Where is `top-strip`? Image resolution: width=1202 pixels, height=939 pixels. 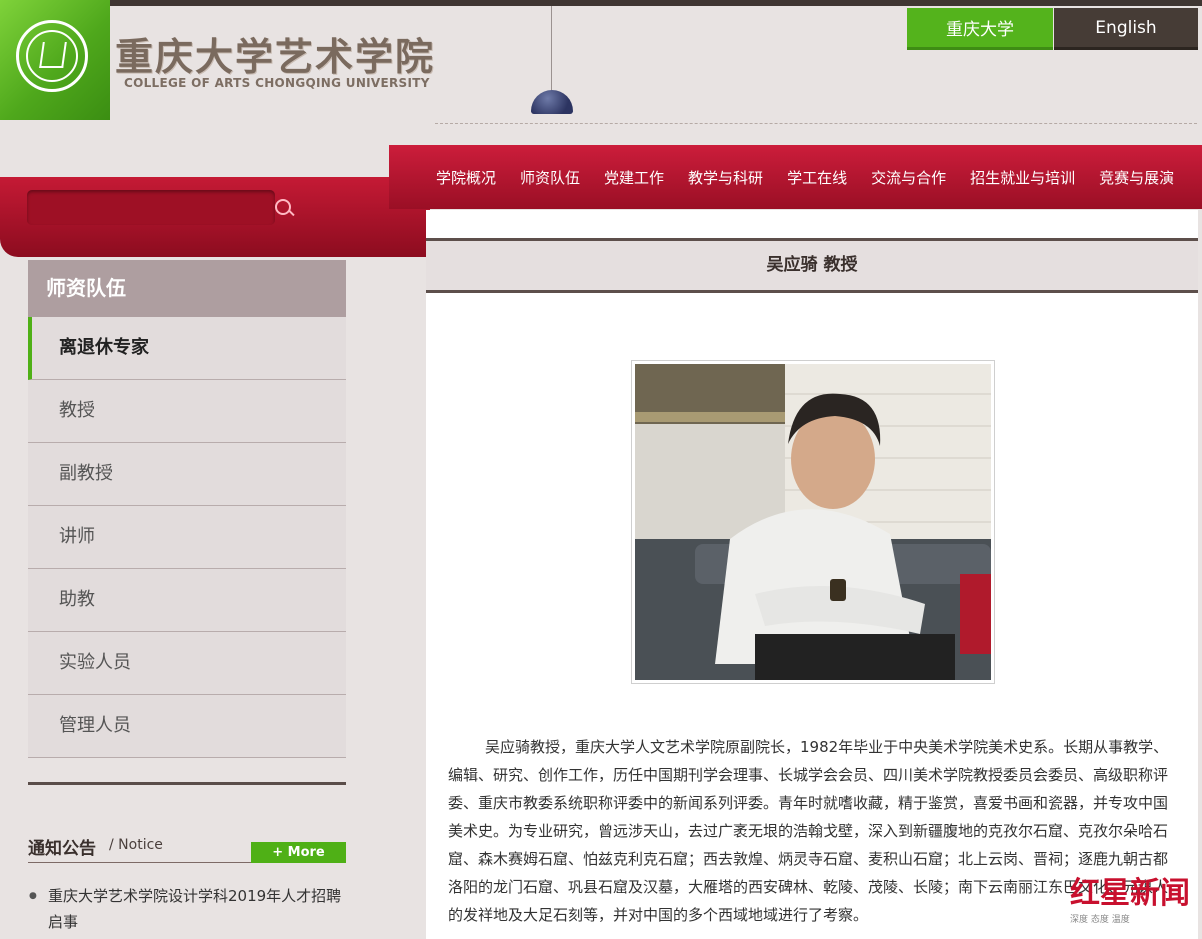 top-strip is located at coordinates (601, 3).